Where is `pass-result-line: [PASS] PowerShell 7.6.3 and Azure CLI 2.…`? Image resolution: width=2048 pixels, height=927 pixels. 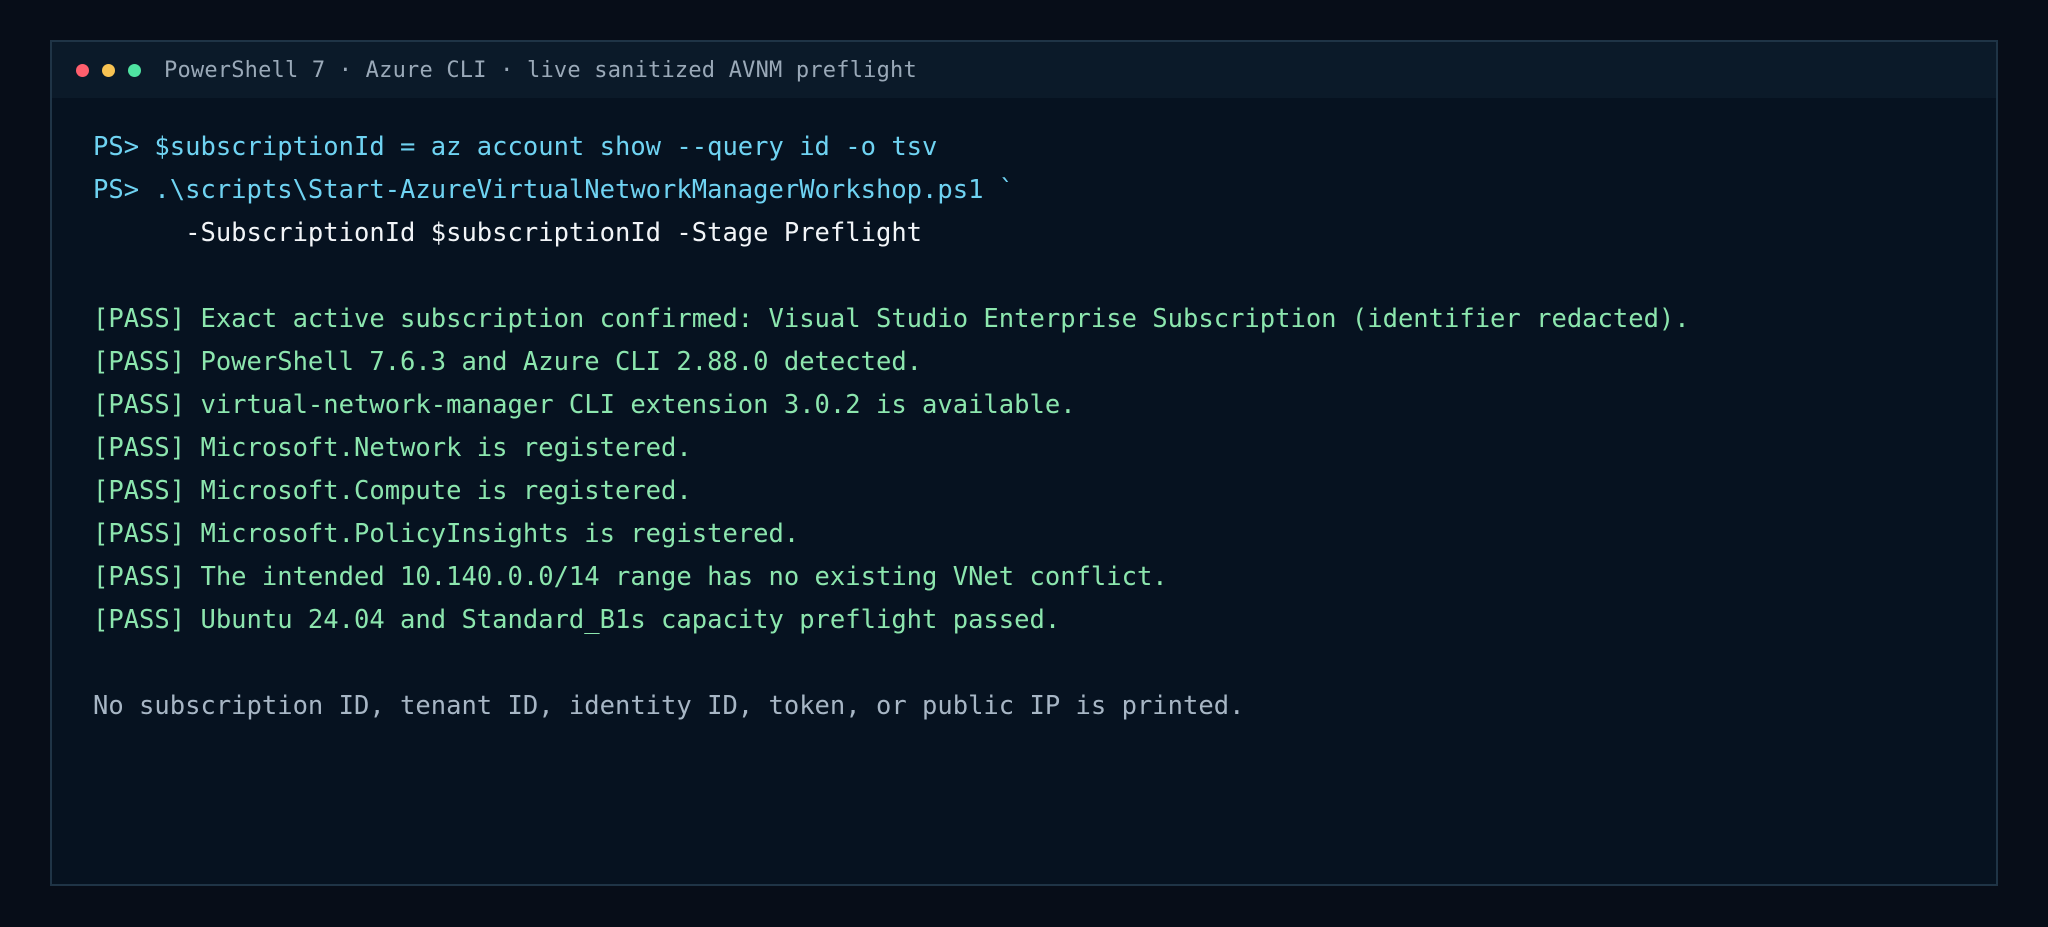
pass-result-line: [PASS] PowerShell 7.6.3 and Azure CLI 2.… is located at coordinates (508, 362).